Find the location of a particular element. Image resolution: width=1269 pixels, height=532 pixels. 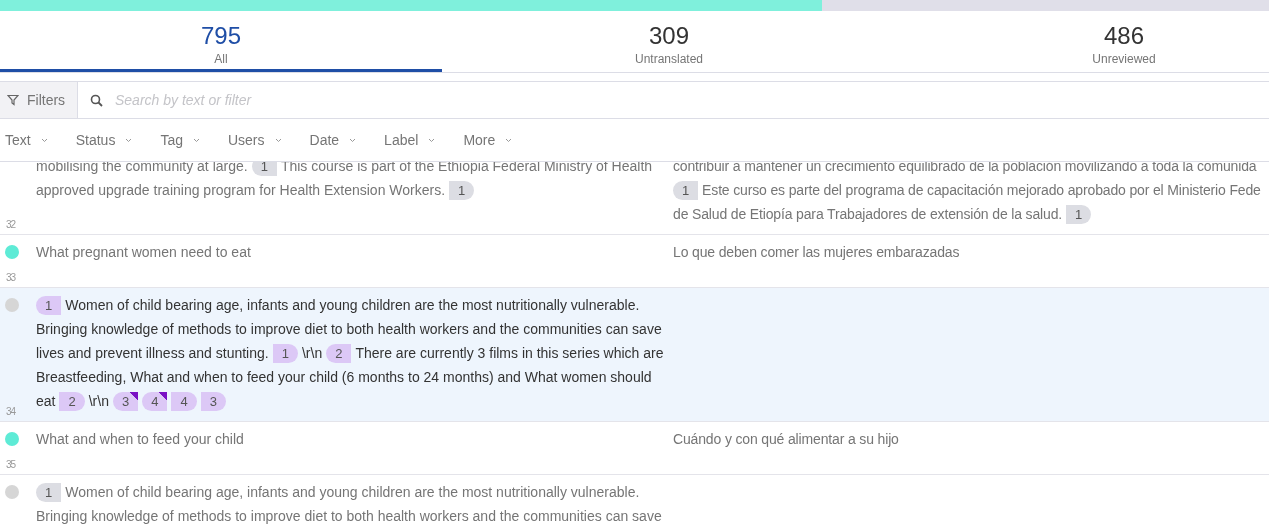

search-field: Search by text or filter is located at coordinates (691, 100).